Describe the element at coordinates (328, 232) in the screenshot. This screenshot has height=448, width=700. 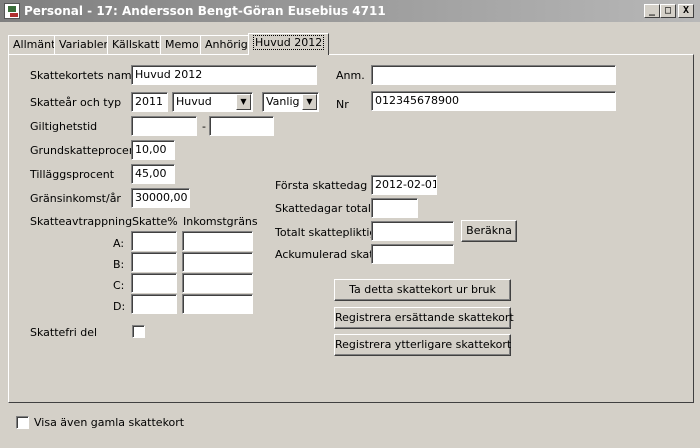
I see `total-taxable-label: Totalt skattepliktigt` at that location.